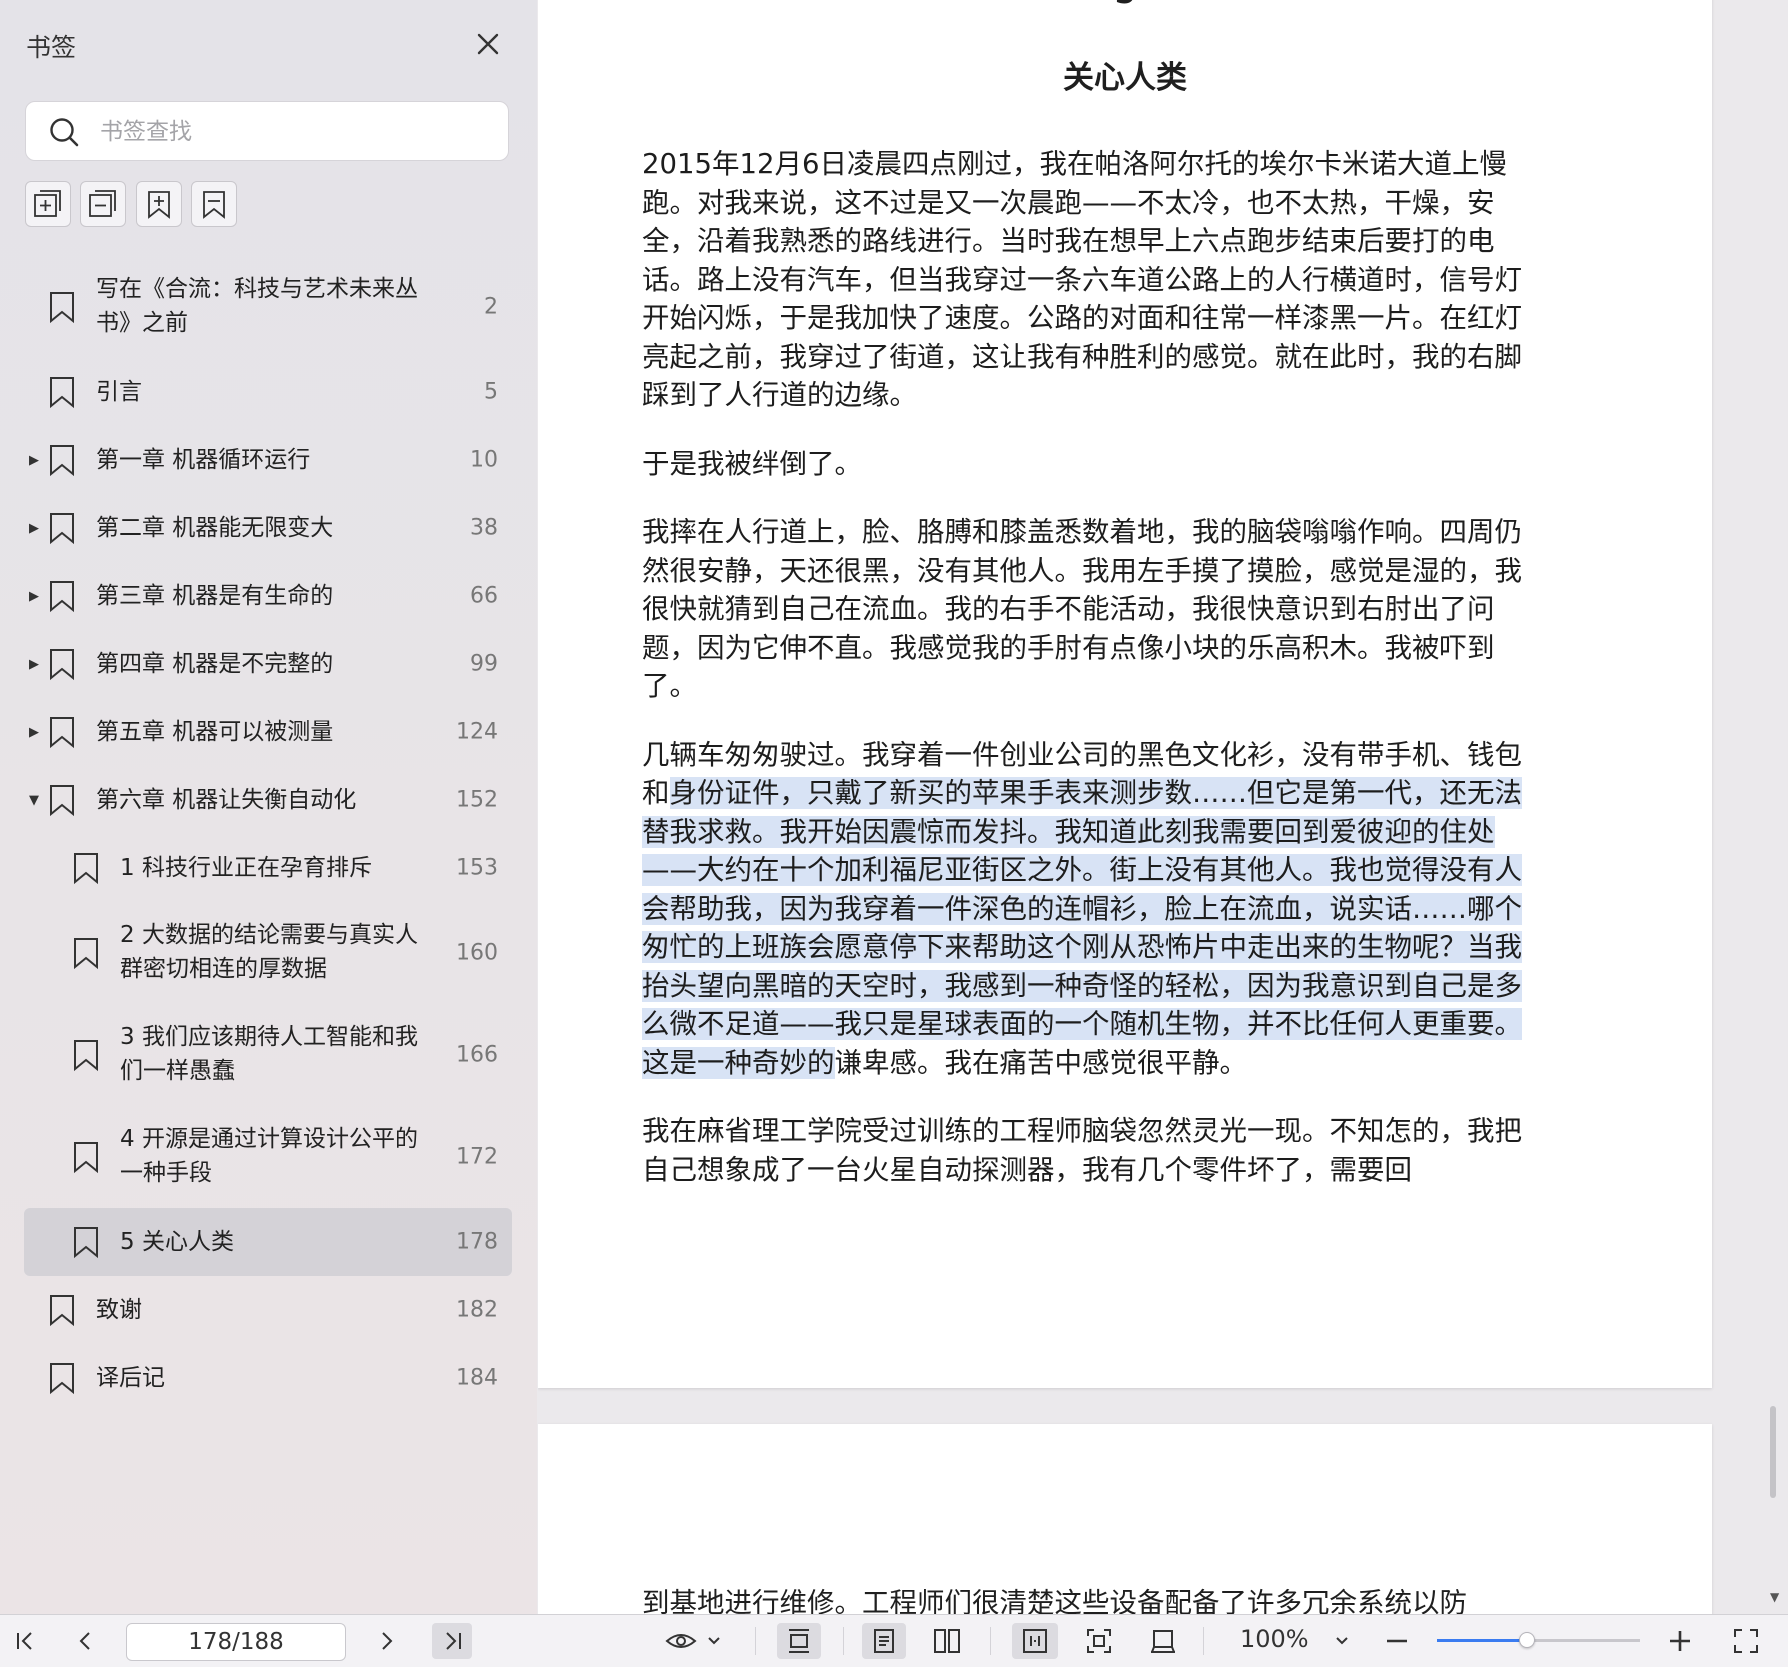  I want to click on collapse-all-icon, so click(103, 204).